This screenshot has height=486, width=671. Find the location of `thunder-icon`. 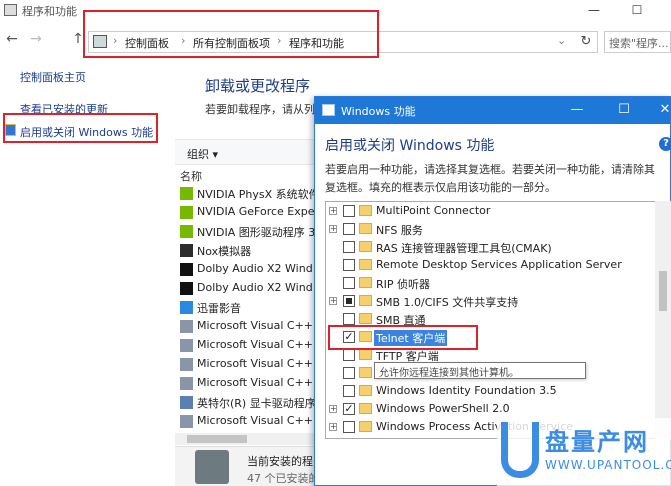

thunder-icon is located at coordinates (186, 307).